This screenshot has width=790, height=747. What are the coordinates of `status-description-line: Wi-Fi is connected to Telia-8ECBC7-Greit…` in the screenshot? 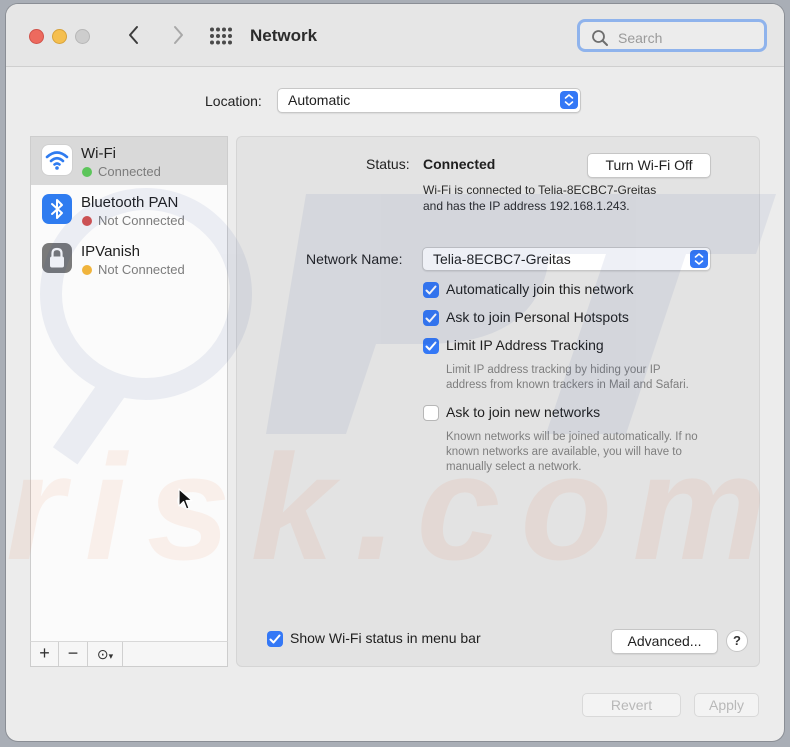 It's located at (540, 190).